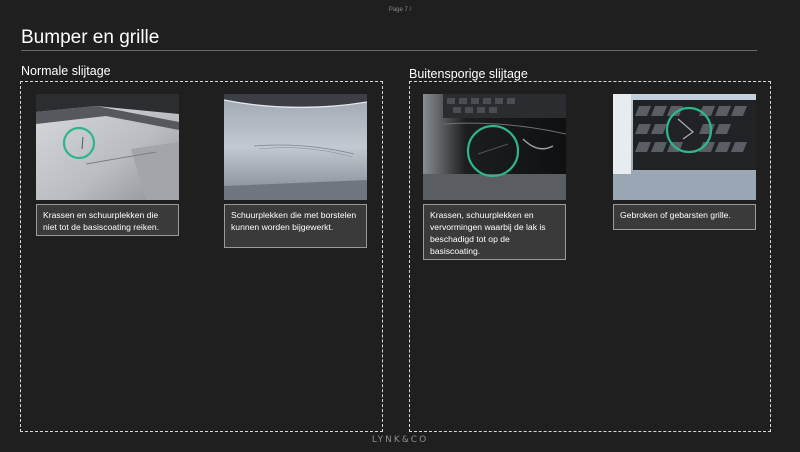 This screenshot has width=800, height=452. What do you see at coordinates (684, 147) in the screenshot?
I see `photo-broken-grille` at bounding box center [684, 147].